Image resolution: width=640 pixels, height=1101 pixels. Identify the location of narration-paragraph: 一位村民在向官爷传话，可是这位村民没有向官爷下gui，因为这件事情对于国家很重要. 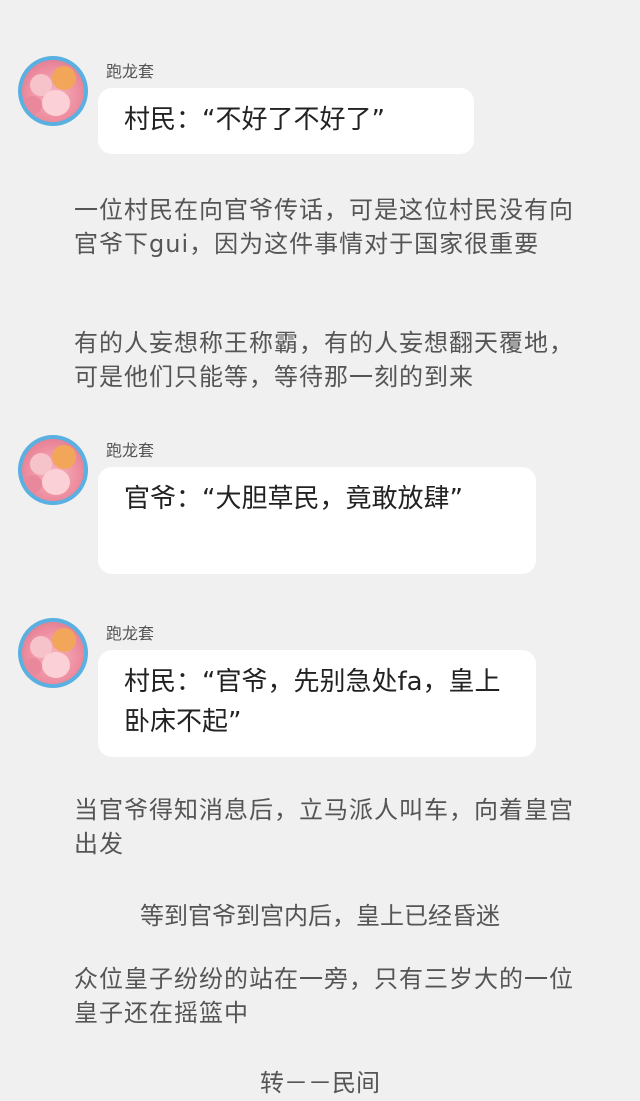
(324, 227).